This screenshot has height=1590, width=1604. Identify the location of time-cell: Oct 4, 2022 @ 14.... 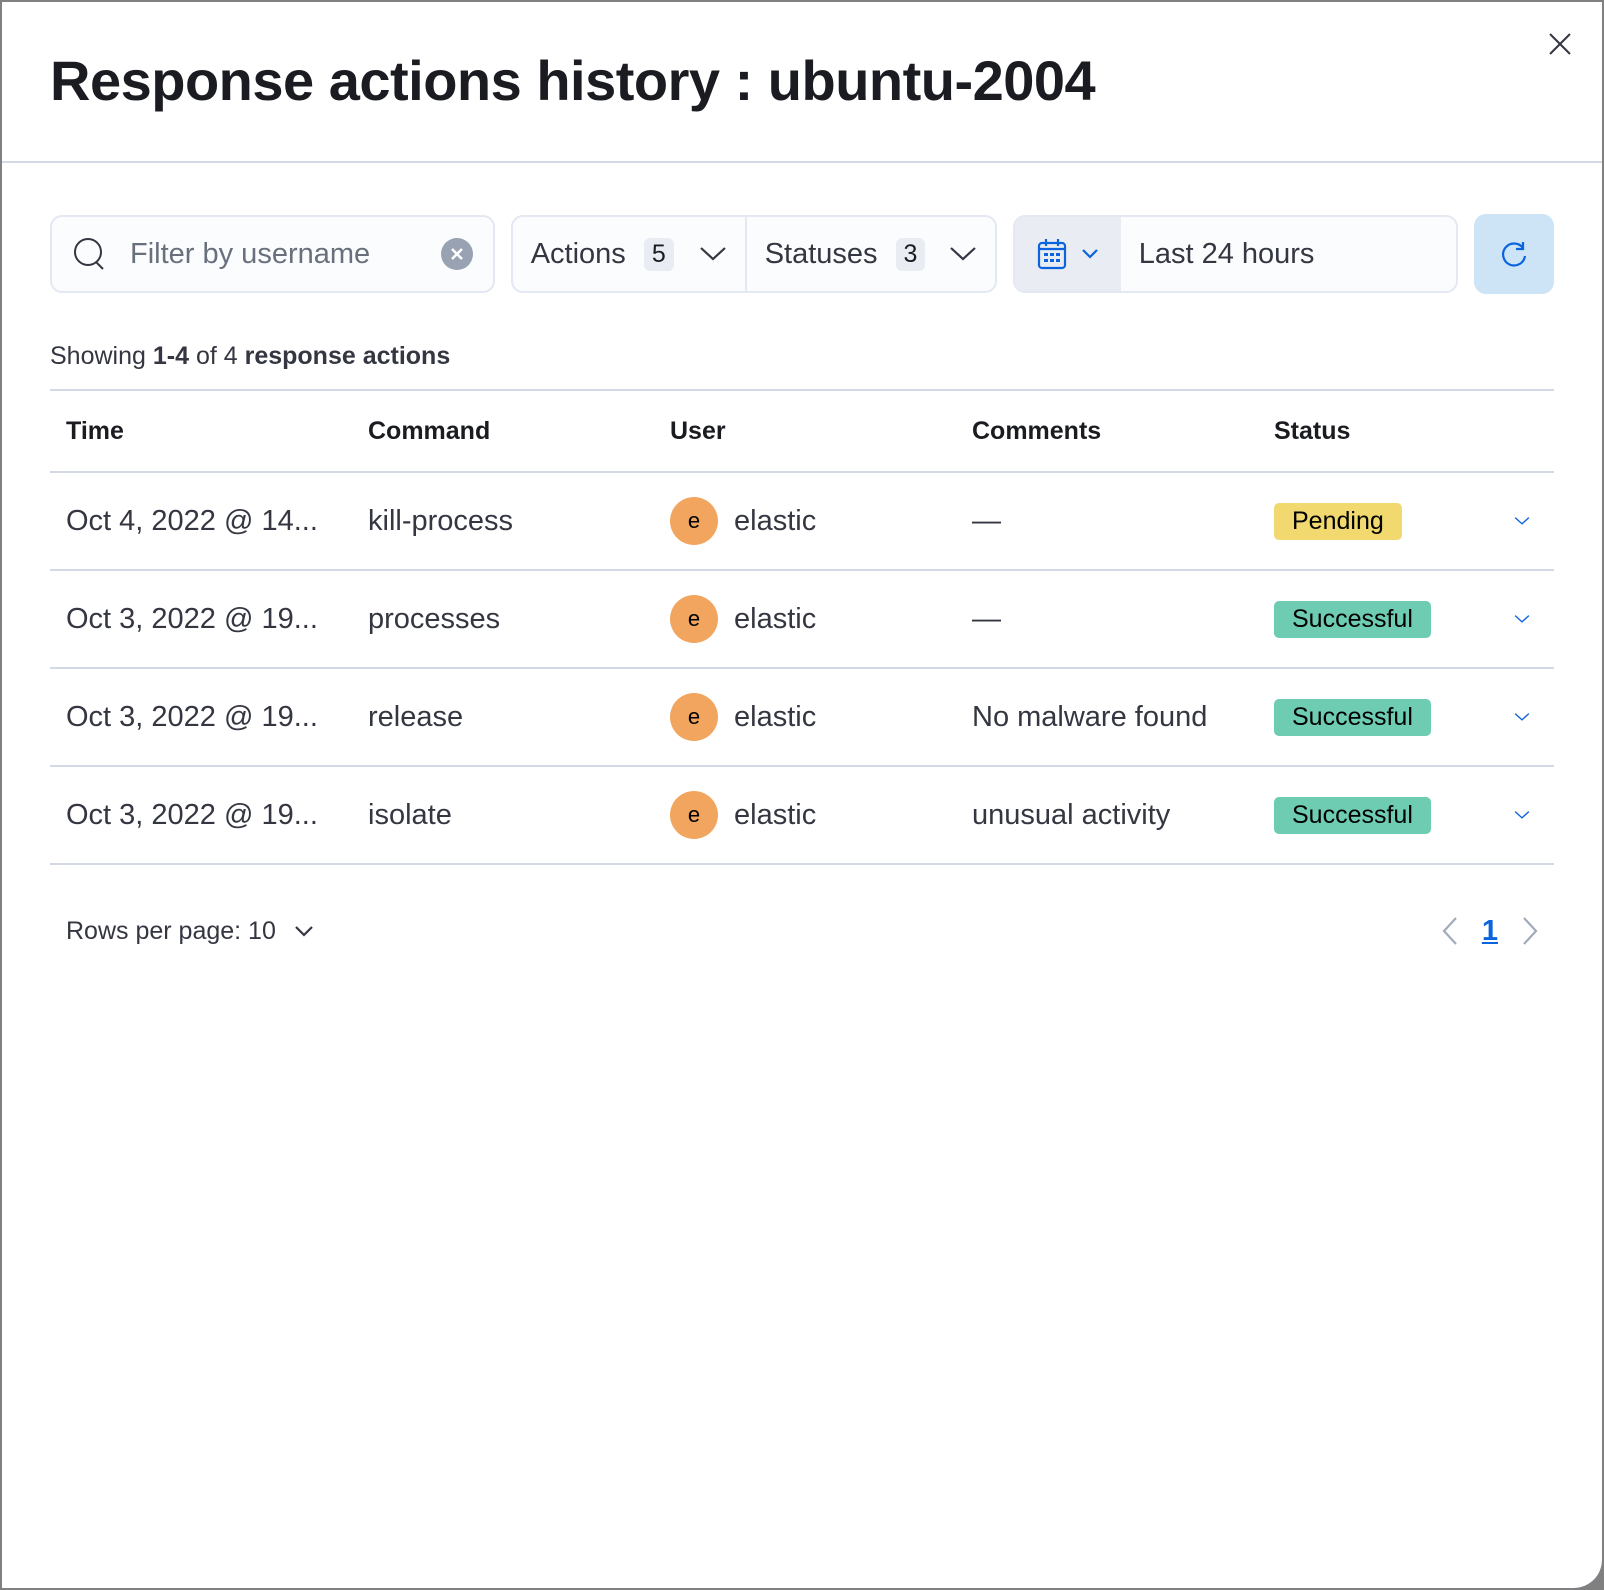
(192, 520).